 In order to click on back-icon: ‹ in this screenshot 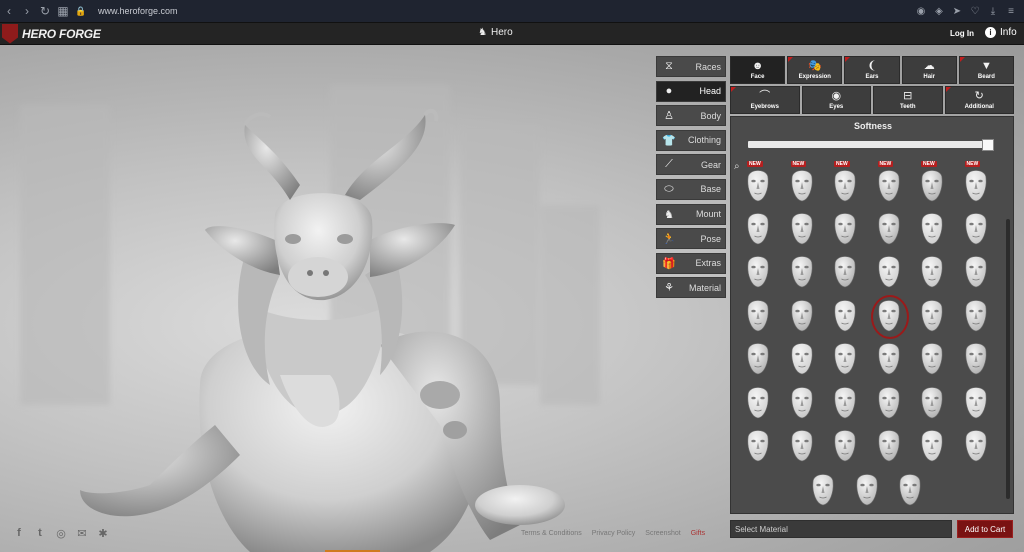, I will do `click(9, 11)`.